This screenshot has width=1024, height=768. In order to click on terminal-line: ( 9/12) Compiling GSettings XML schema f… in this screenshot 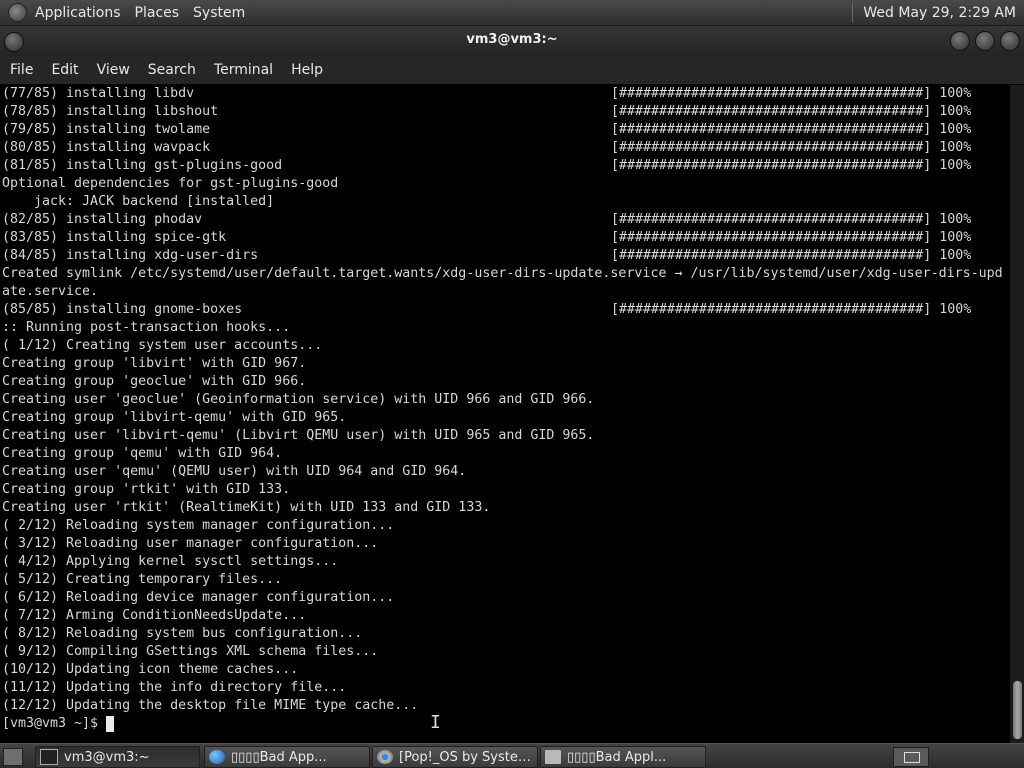, I will do `click(190, 651)`.